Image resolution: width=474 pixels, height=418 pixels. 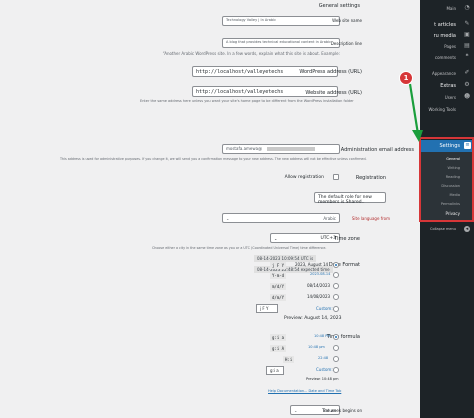 What do you see at coordinates (323, 358) in the screenshot?
I see `time-format-text-3: 22:48` at bounding box center [323, 358].